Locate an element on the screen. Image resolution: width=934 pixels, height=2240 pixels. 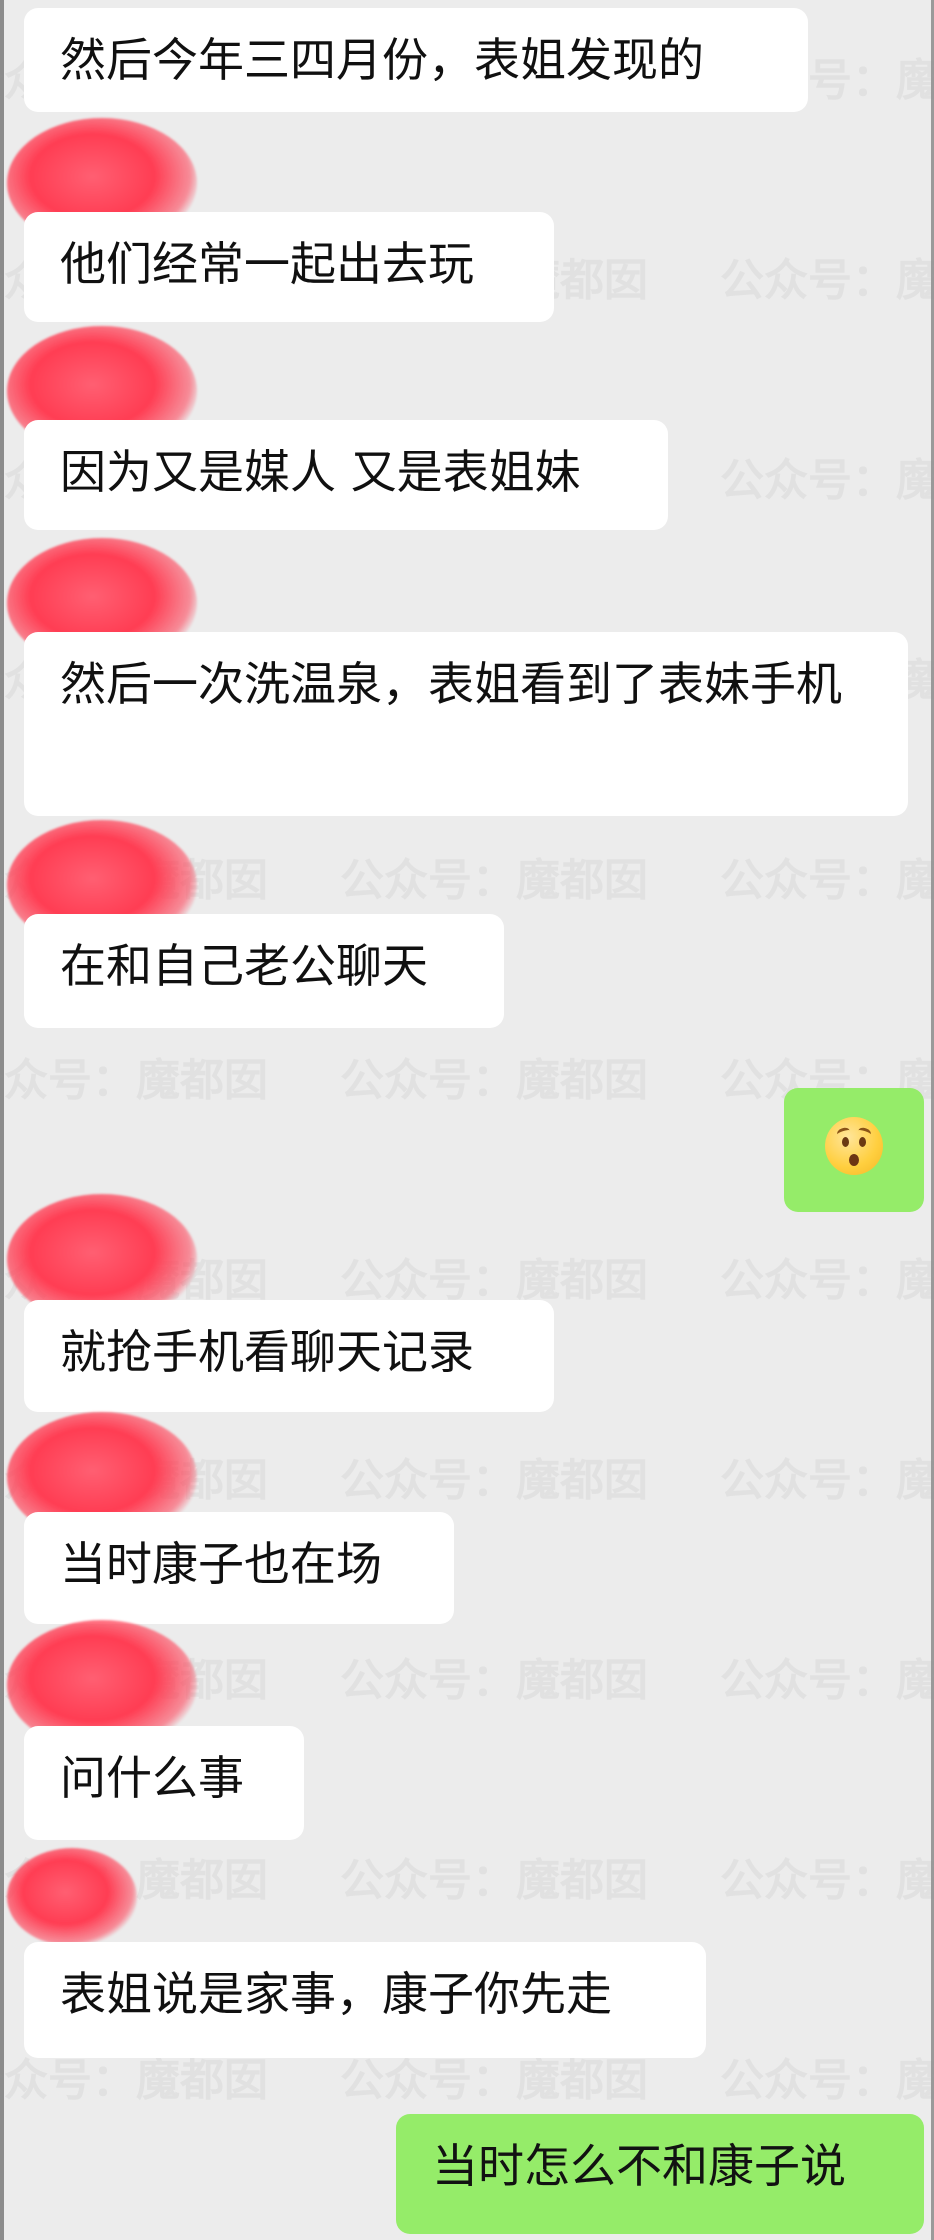
message-text: 然后一次洗温泉，表姐看到了表妹手机 is located at coordinates (451, 684).